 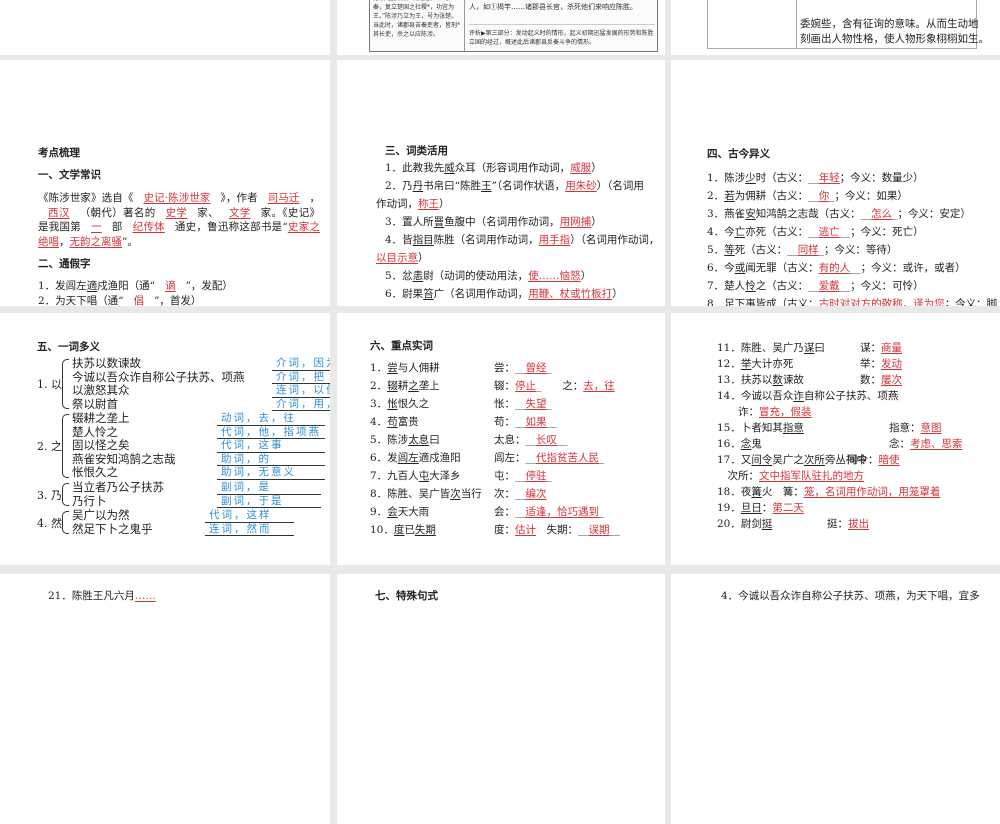 I want to click on text: _；今义：如果）, so click(x=868, y=196).